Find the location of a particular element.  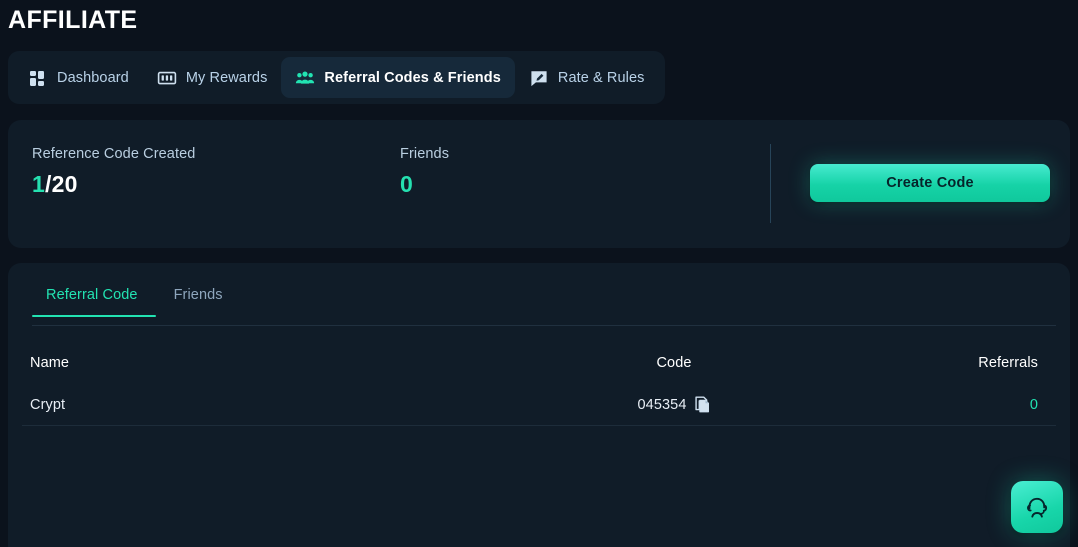

referral-code-table: Name Code Referrals Crypt 045354 0 is located at coordinates (539, 384).